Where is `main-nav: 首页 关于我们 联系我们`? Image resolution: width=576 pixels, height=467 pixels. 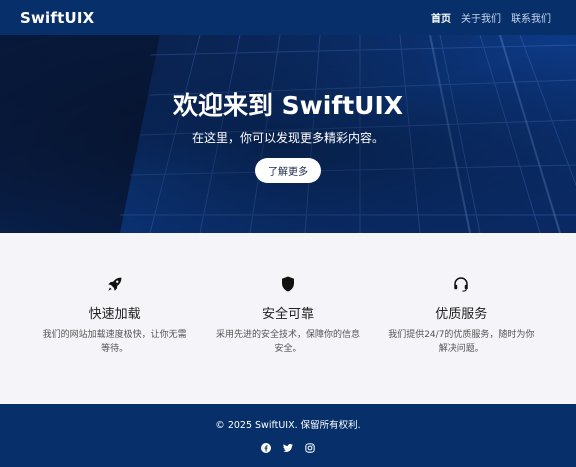 main-nav: 首页 关于我们 联系我们 is located at coordinates (491, 17).